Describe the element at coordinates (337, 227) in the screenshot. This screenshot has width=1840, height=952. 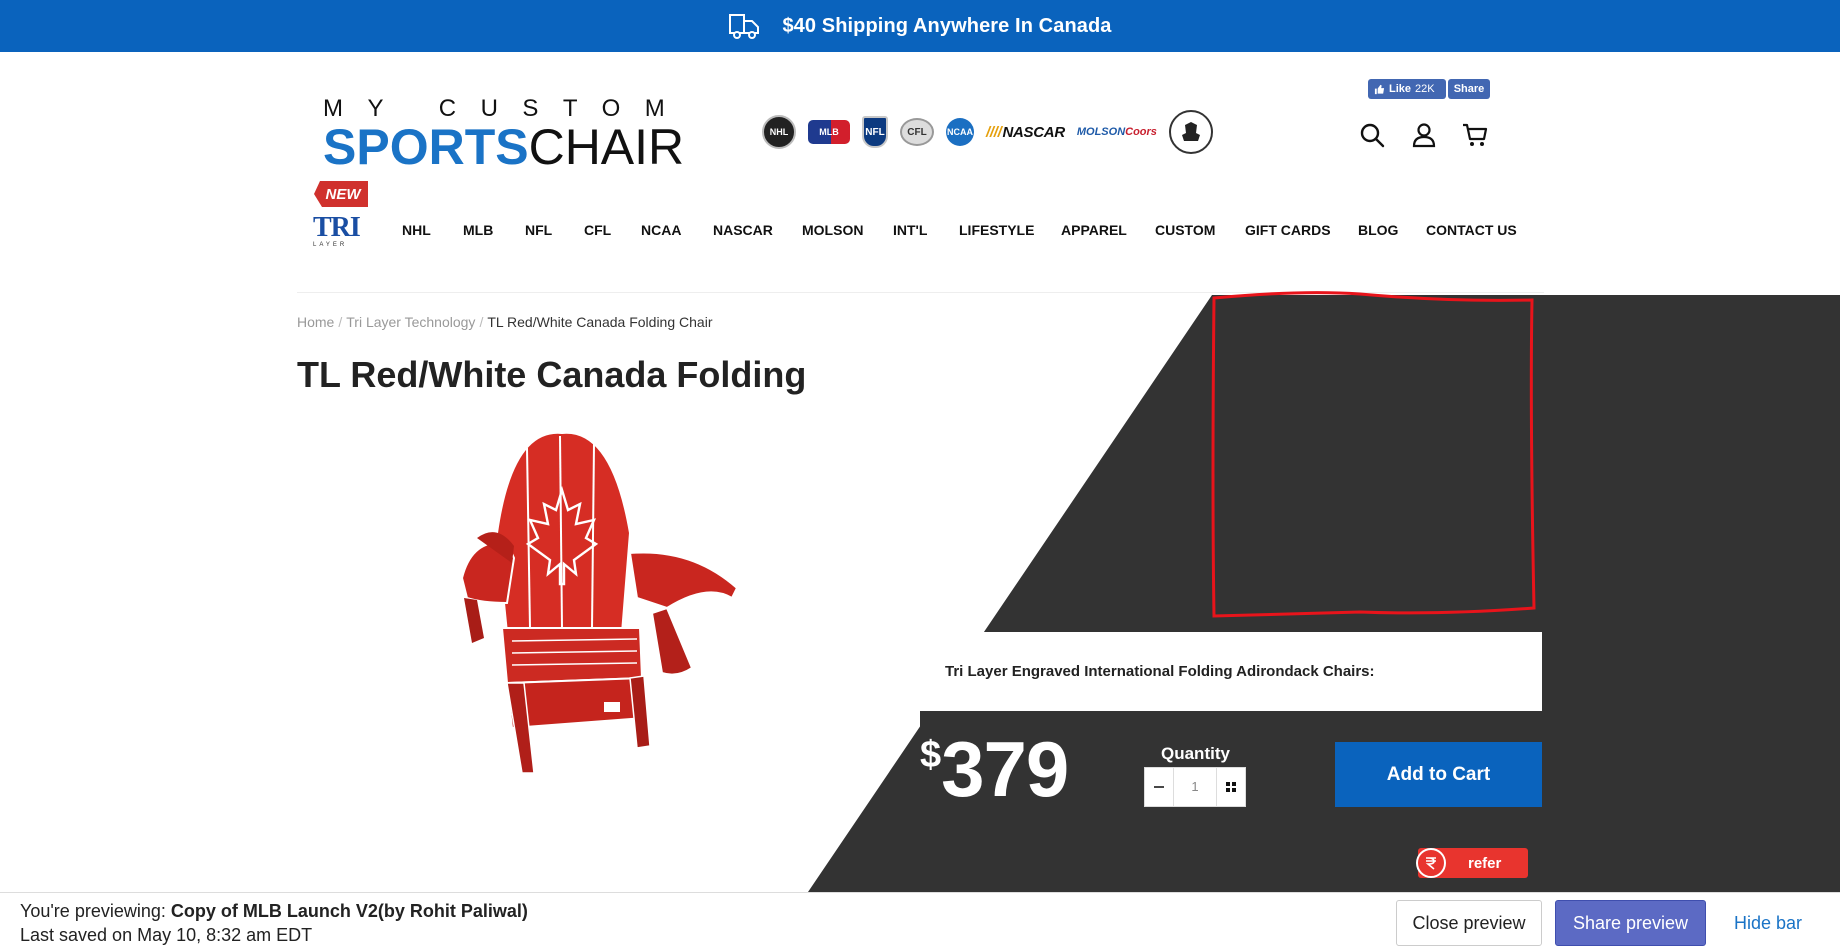
I see `tri-text: TRI` at that location.